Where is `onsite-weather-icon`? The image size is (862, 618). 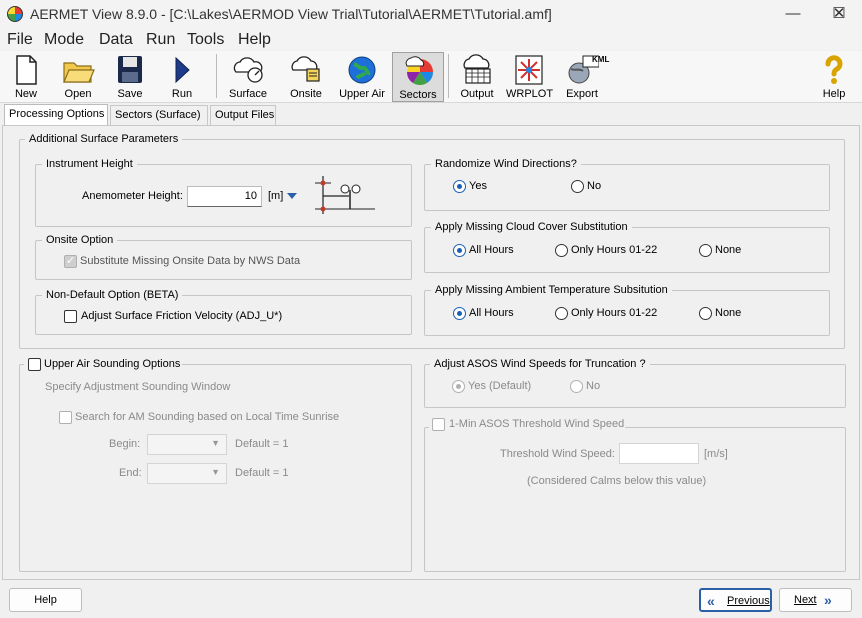
onsite-weather-icon is located at coordinates (305, 69).